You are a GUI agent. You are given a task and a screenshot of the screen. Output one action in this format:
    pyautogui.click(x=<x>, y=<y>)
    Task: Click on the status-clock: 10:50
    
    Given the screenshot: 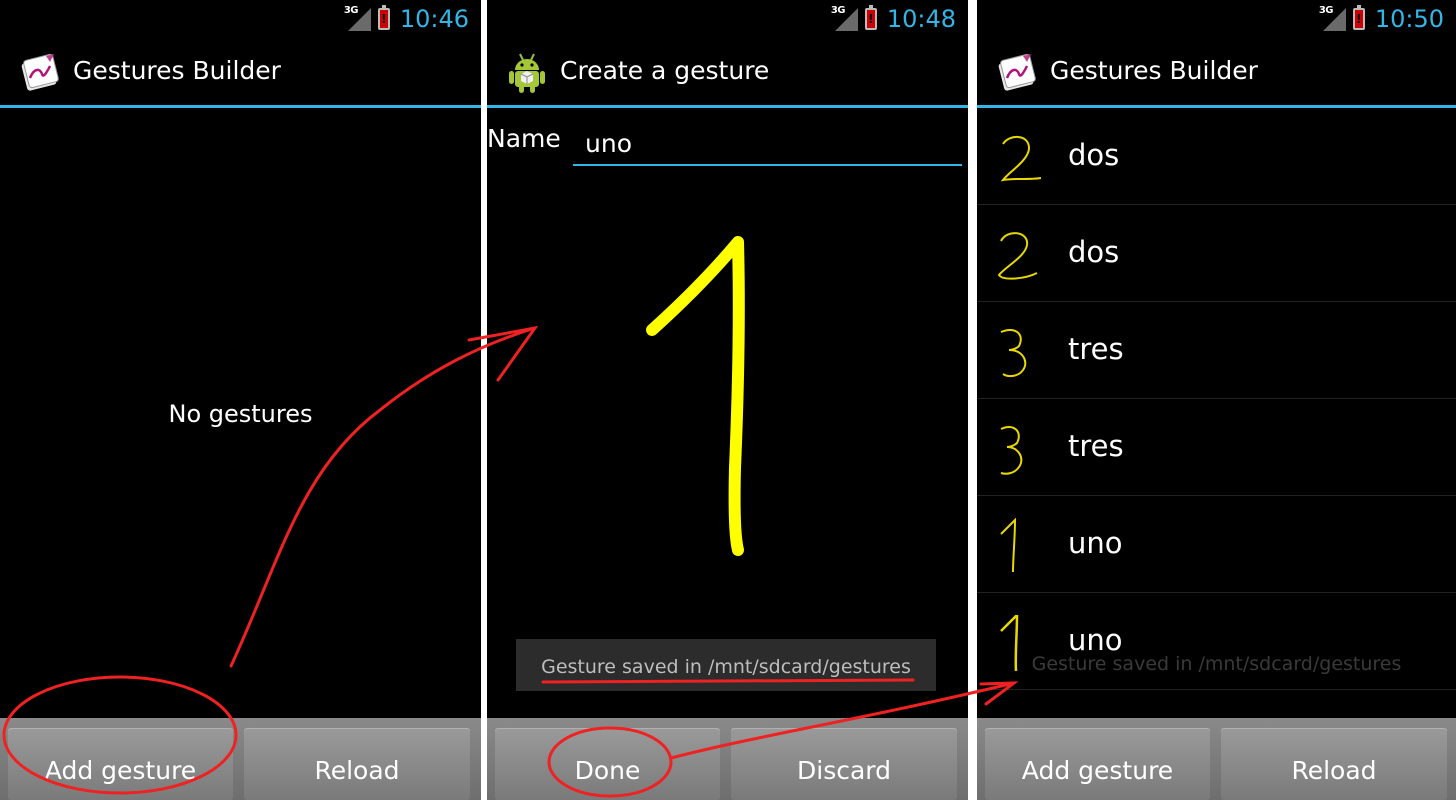 What is the action you would take?
    pyautogui.click(x=1409, y=19)
    